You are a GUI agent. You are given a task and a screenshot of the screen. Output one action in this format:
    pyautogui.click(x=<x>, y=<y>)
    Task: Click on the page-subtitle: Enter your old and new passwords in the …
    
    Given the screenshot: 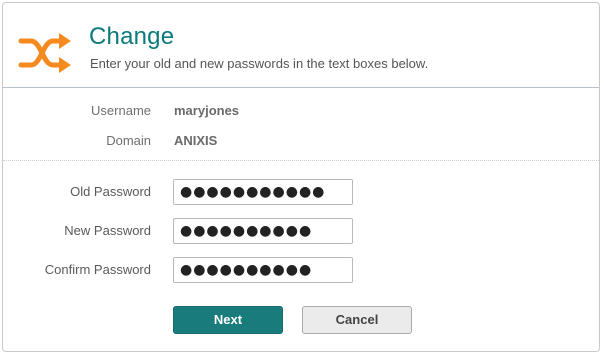 What is the action you would take?
    pyautogui.click(x=259, y=63)
    